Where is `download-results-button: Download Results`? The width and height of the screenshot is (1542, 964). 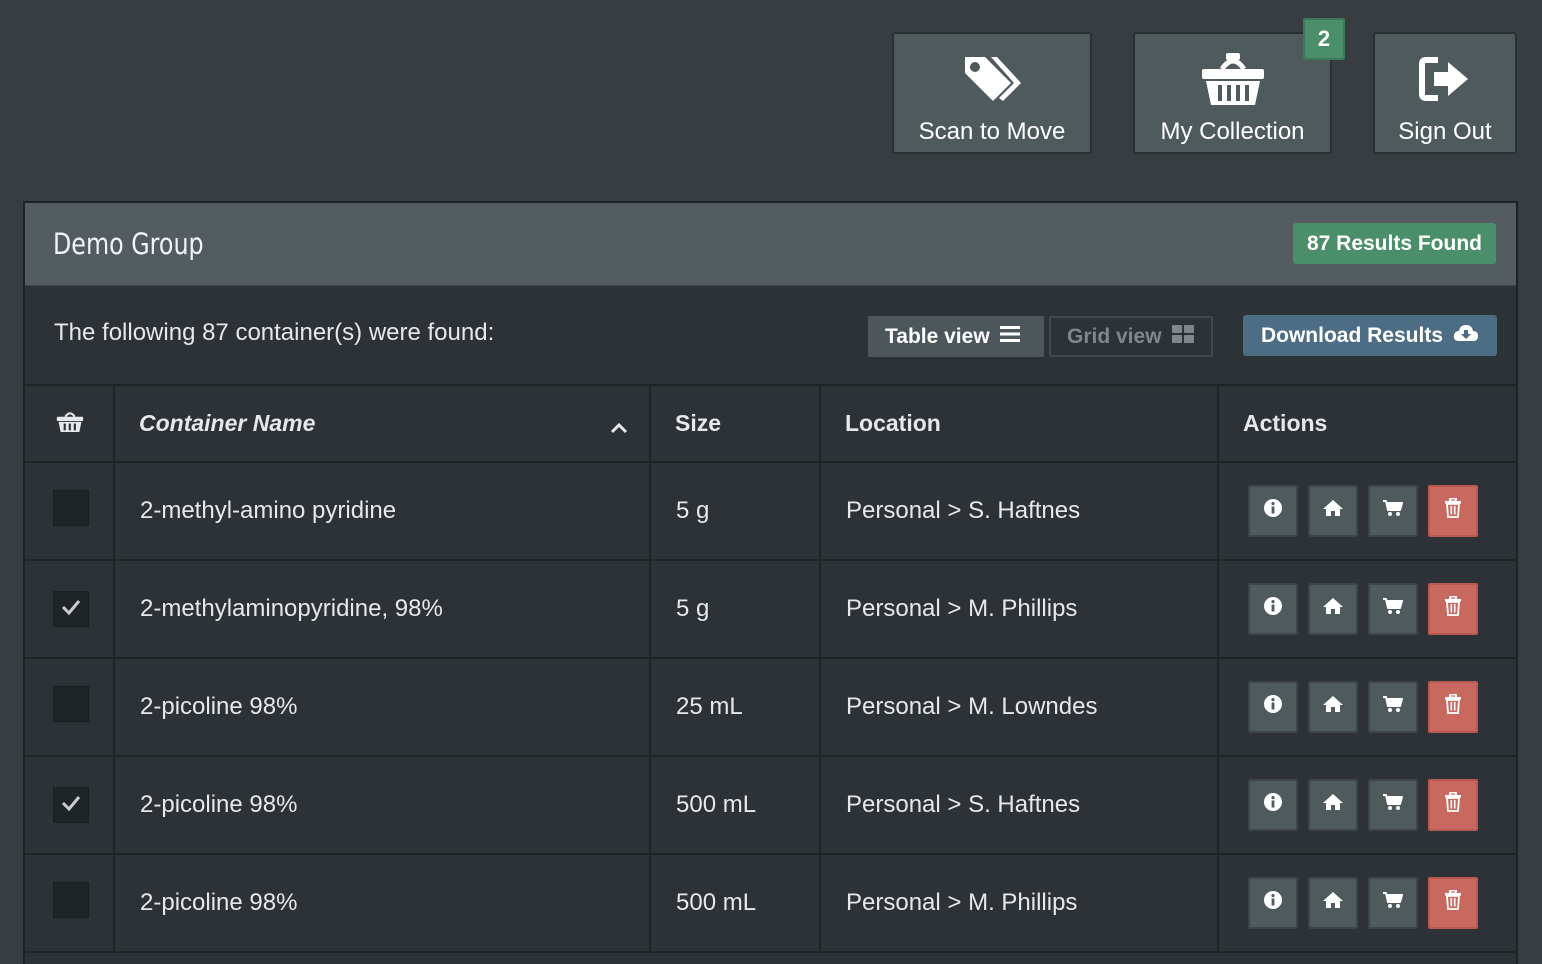 download-results-button: Download Results is located at coordinates (1370, 335).